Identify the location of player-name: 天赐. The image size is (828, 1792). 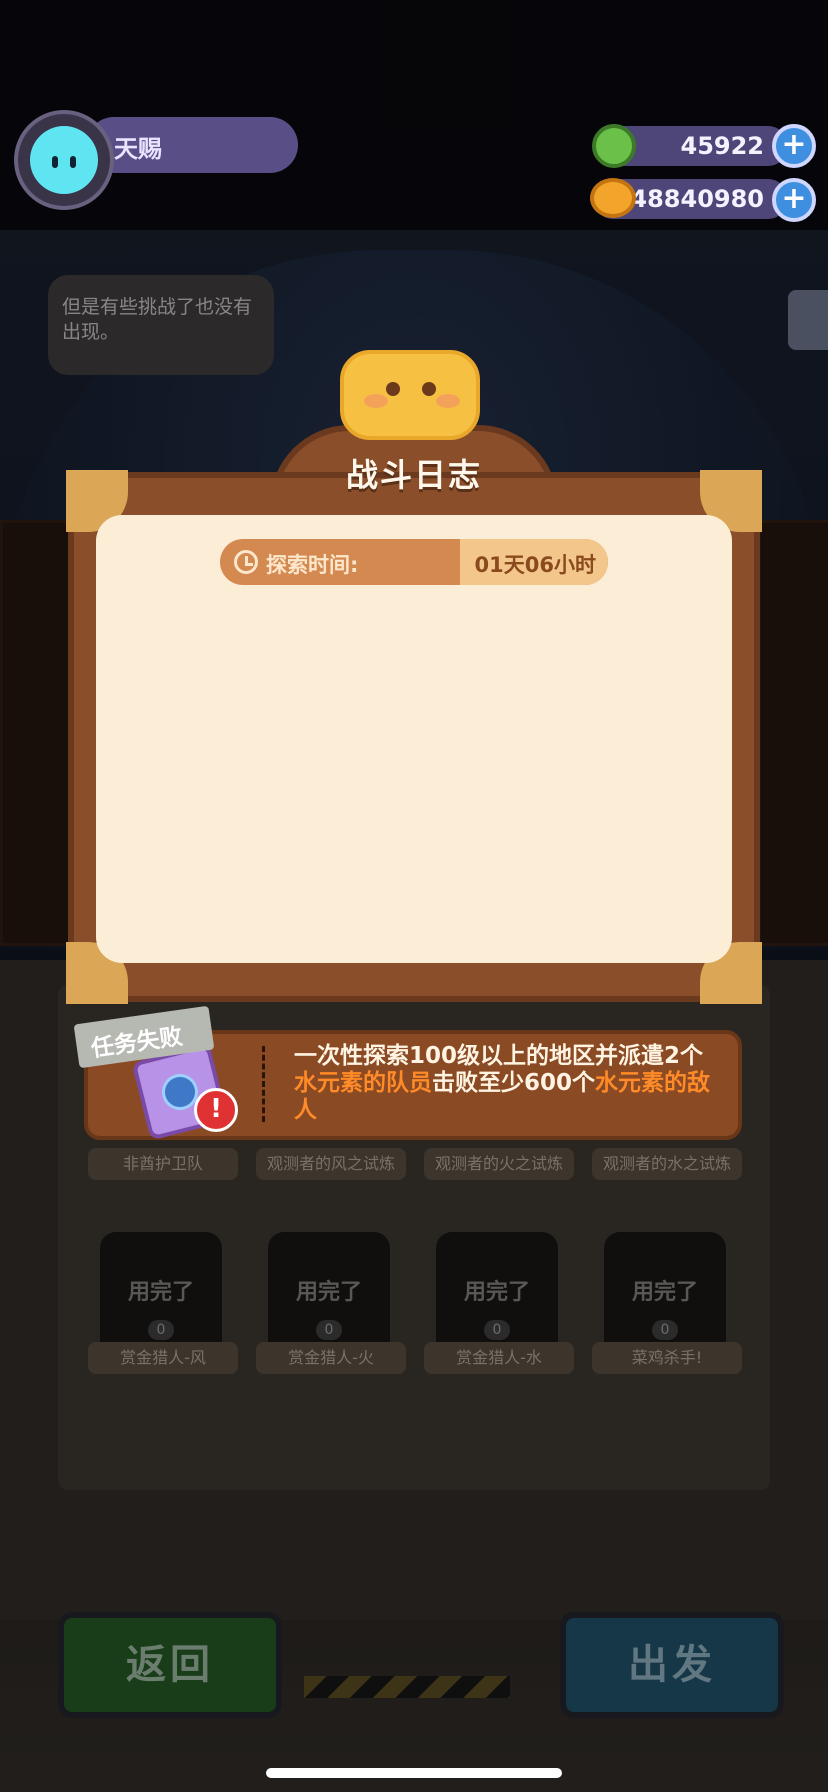
(138, 149).